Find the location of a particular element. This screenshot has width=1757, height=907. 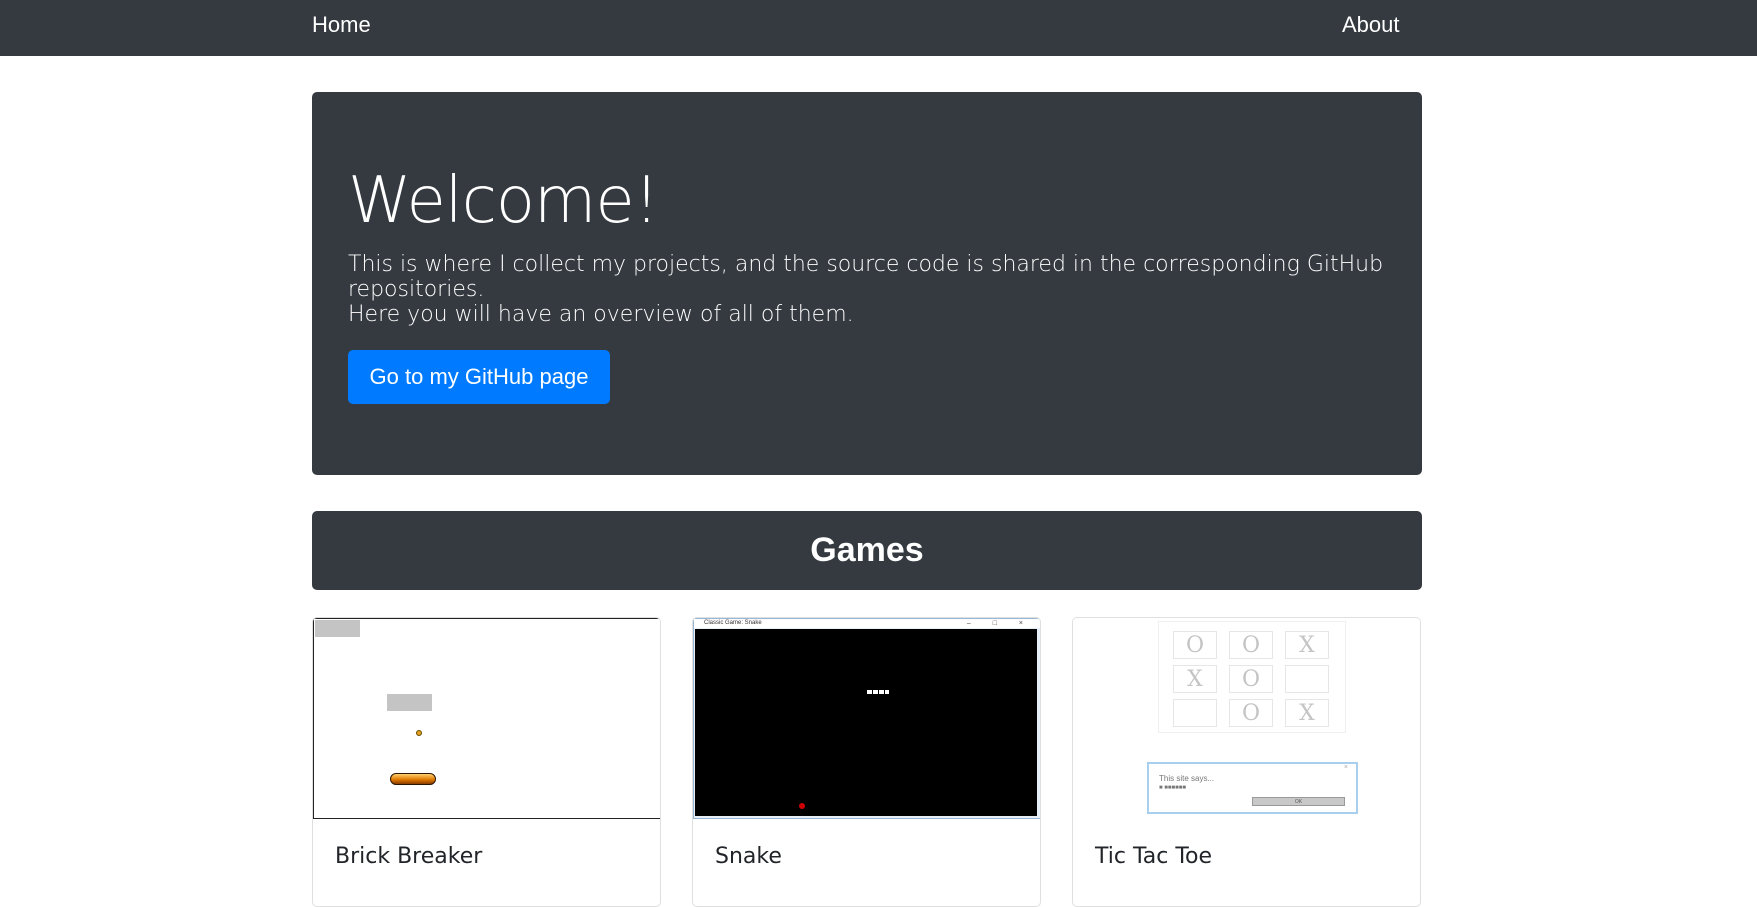

tic-tac-toe-board: O O X X O O X is located at coordinates (1252, 677).